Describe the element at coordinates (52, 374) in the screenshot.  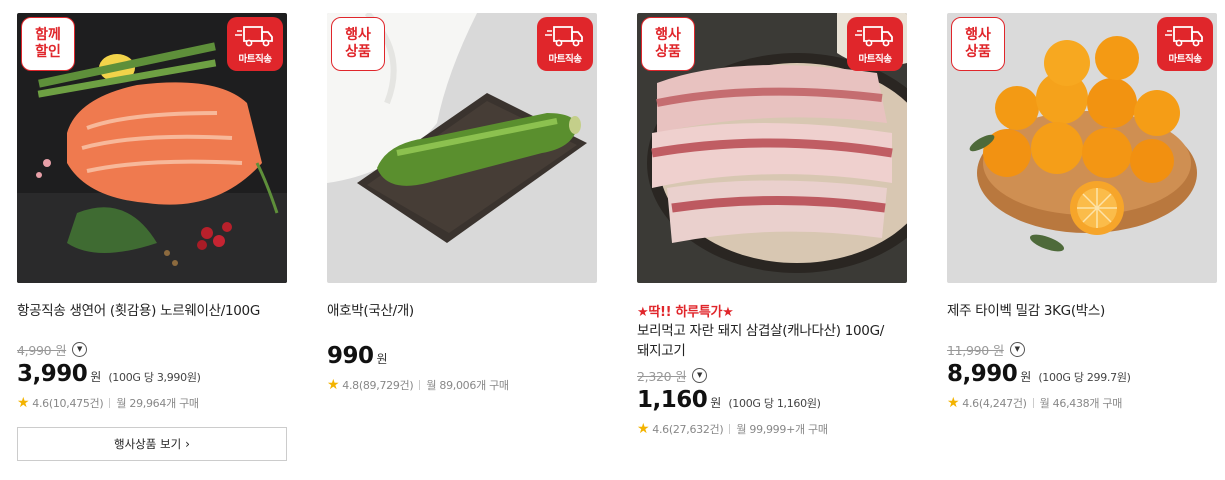
I see `sale-price: 3,990` at that location.